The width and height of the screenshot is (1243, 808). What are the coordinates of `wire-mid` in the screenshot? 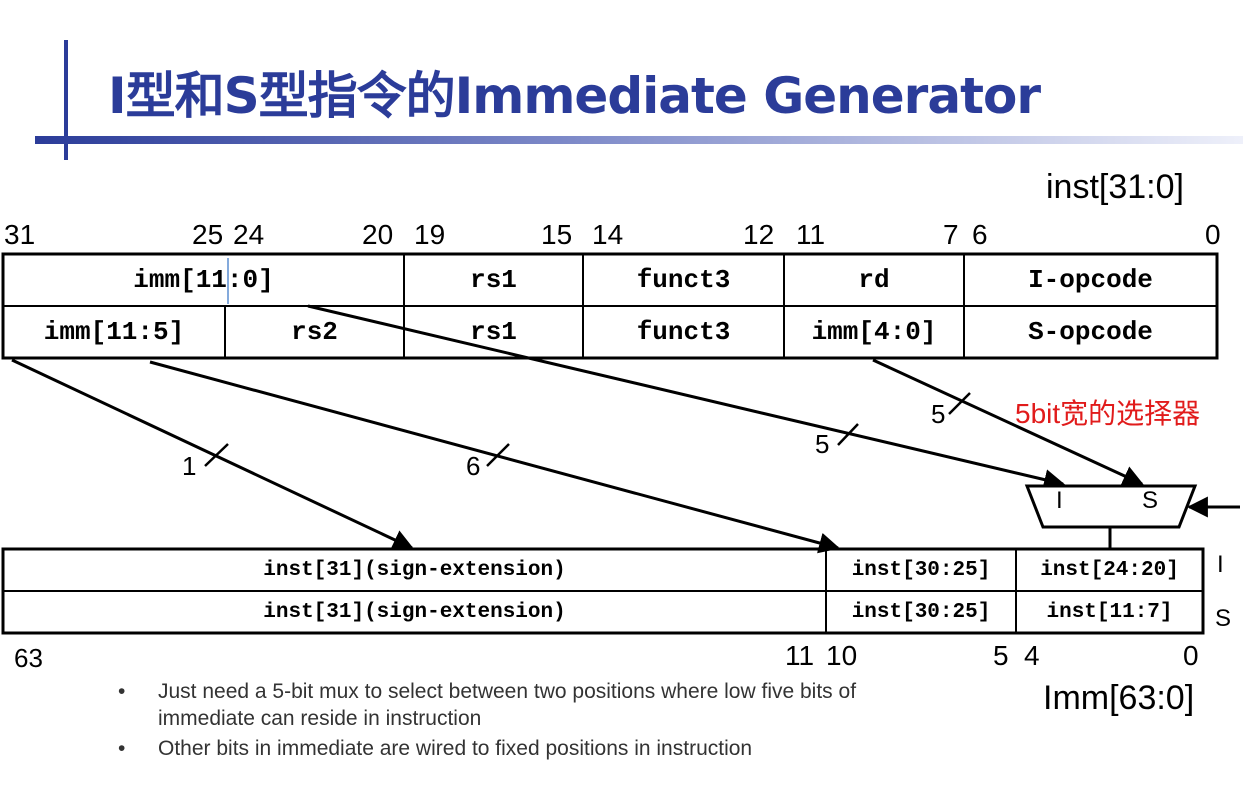 It's located at (495, 457).